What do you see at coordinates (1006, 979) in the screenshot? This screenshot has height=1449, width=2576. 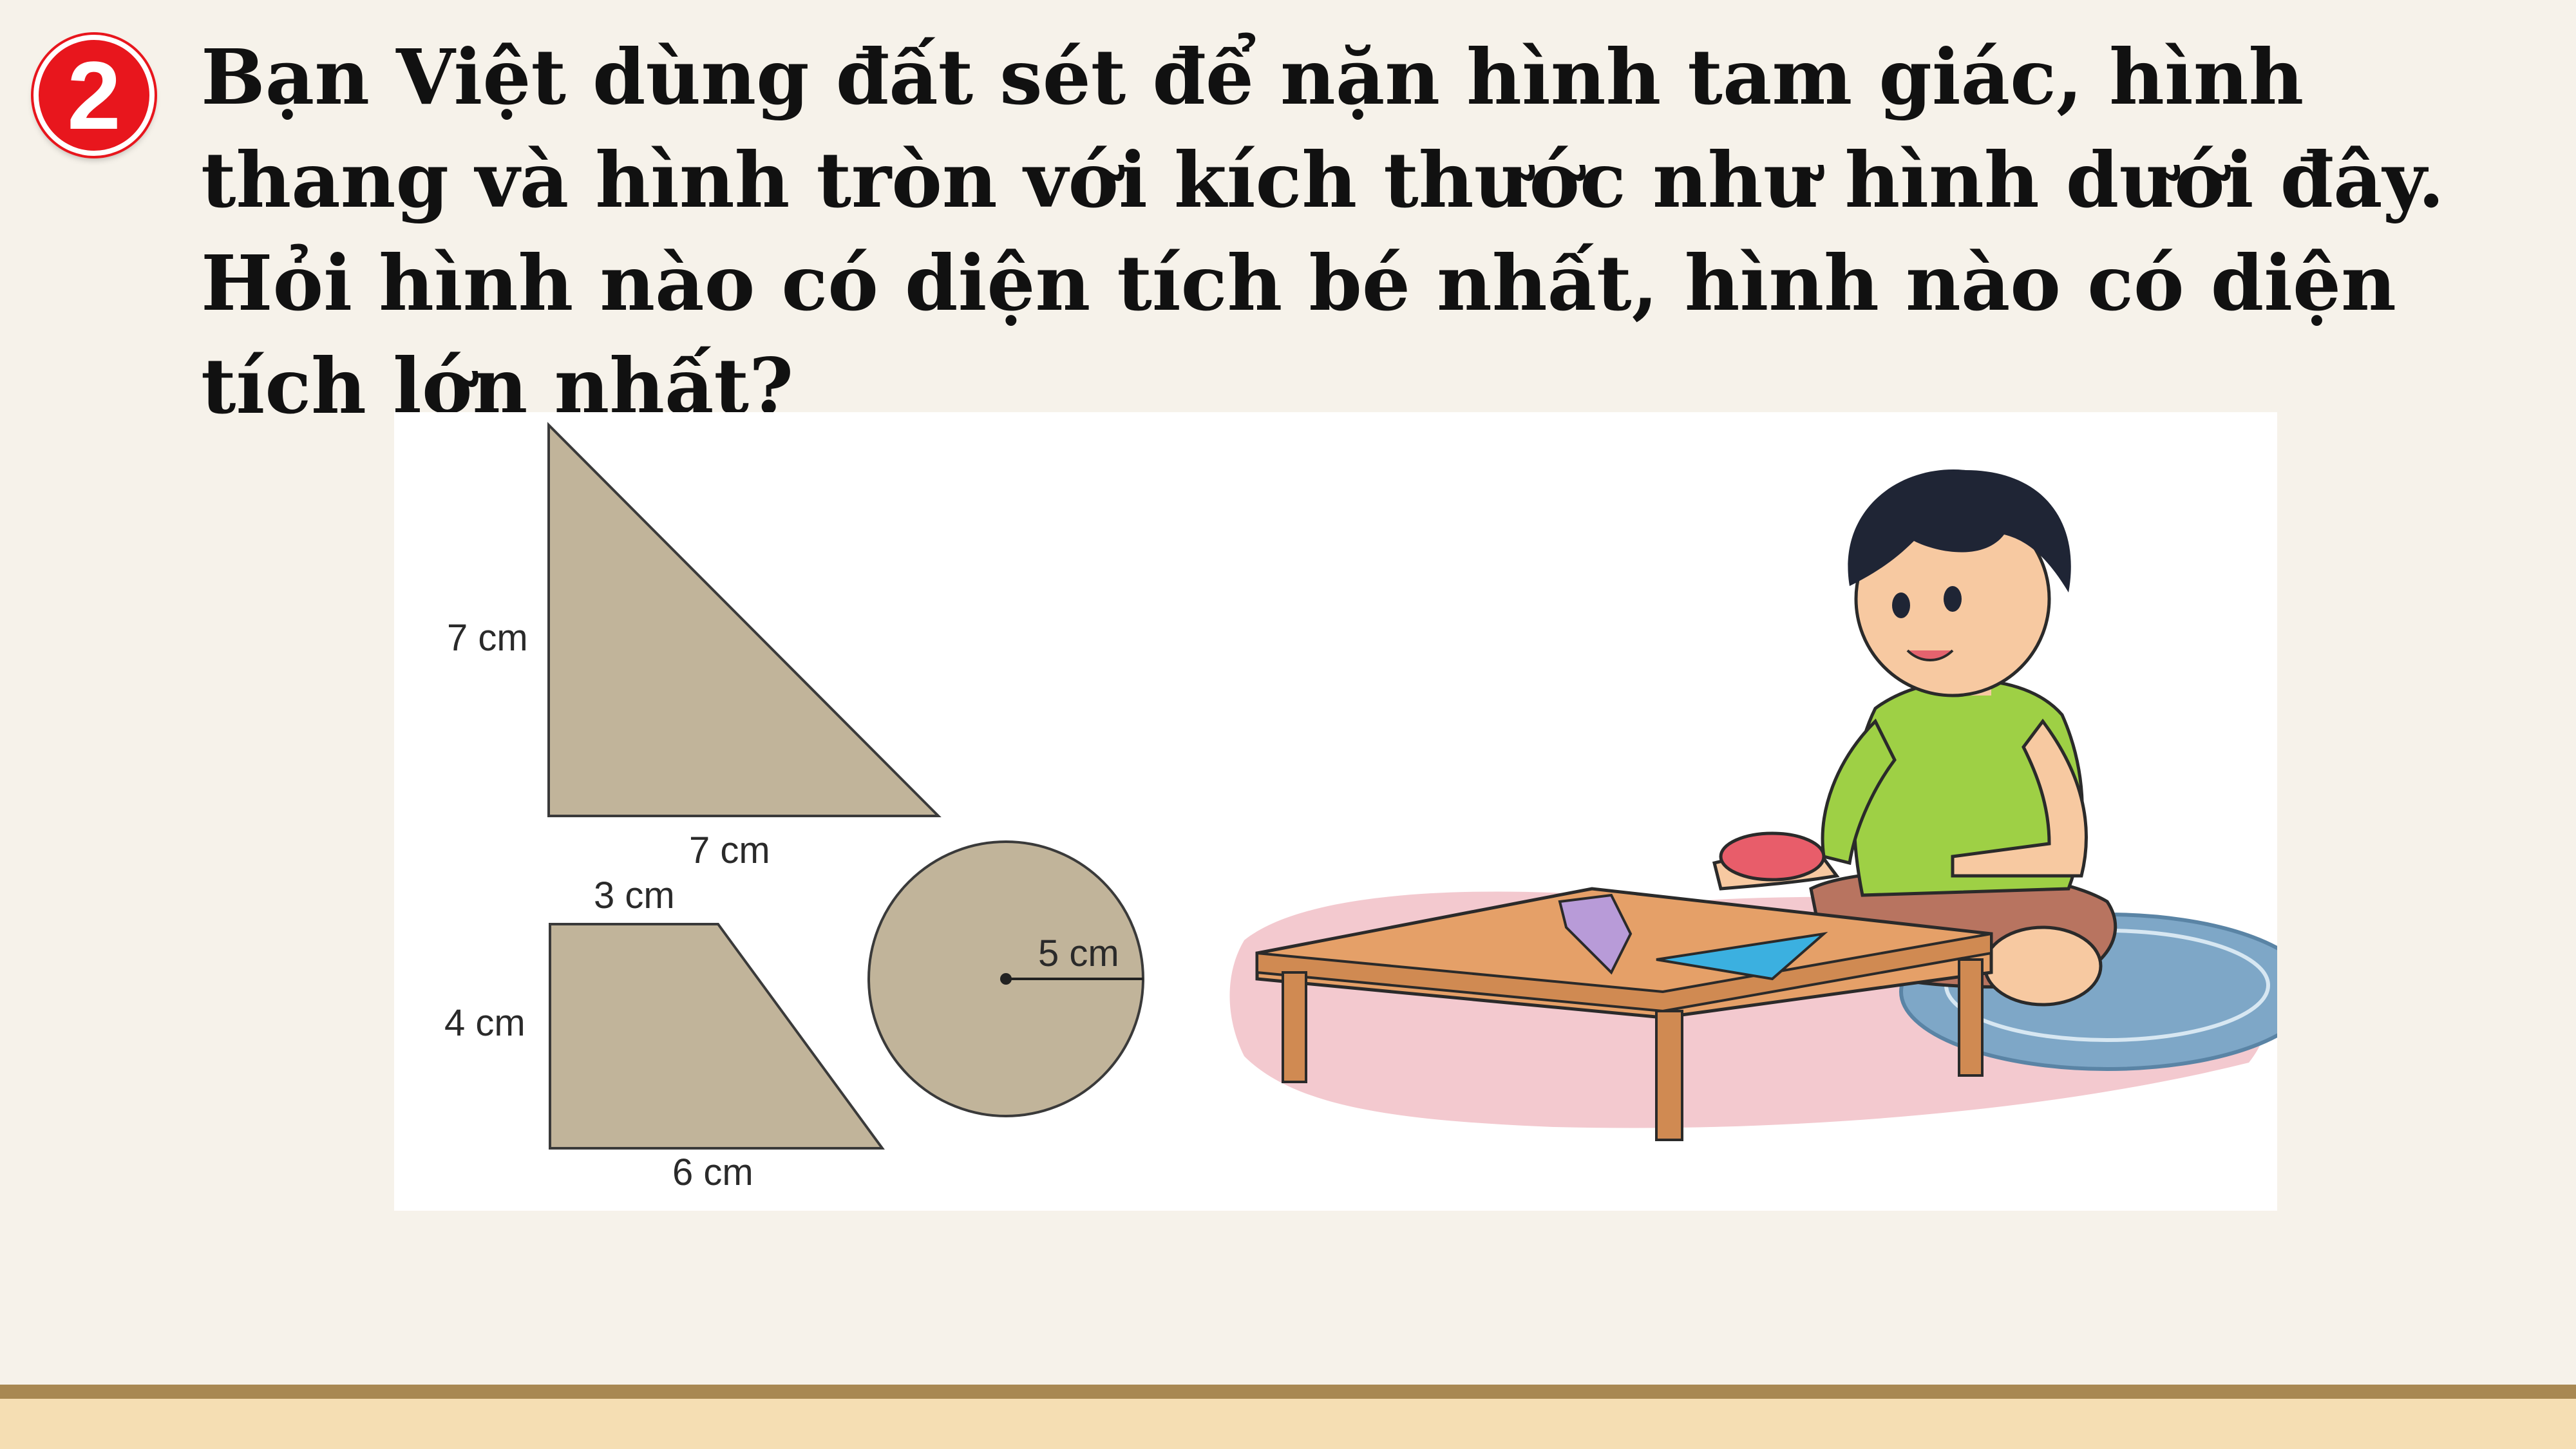 I see `circle-center-dot` at bounding box center [1006, 979].